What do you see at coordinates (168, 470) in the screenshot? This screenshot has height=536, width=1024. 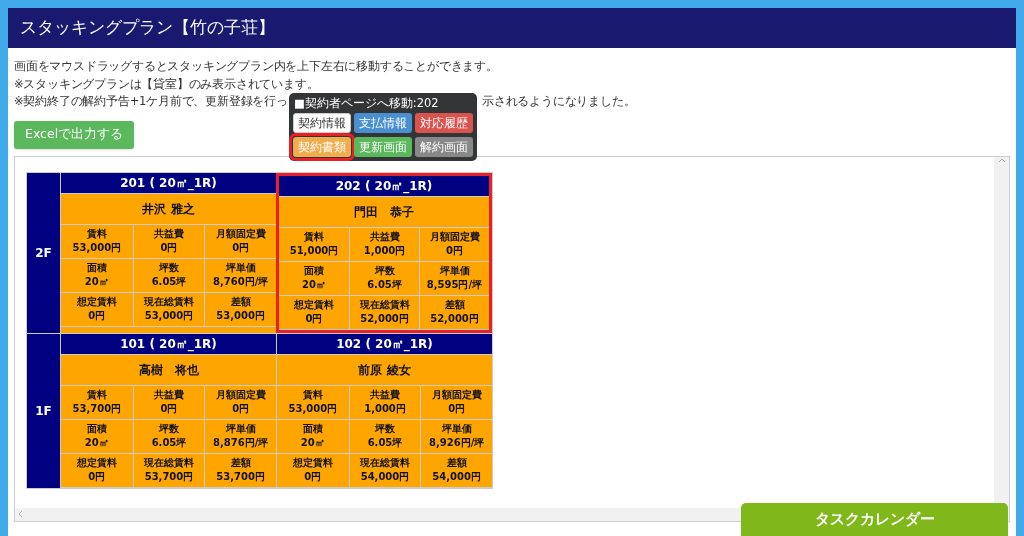 I see `data-cell: 現在総賃料 53,700円` at bounding box center [168, 470].